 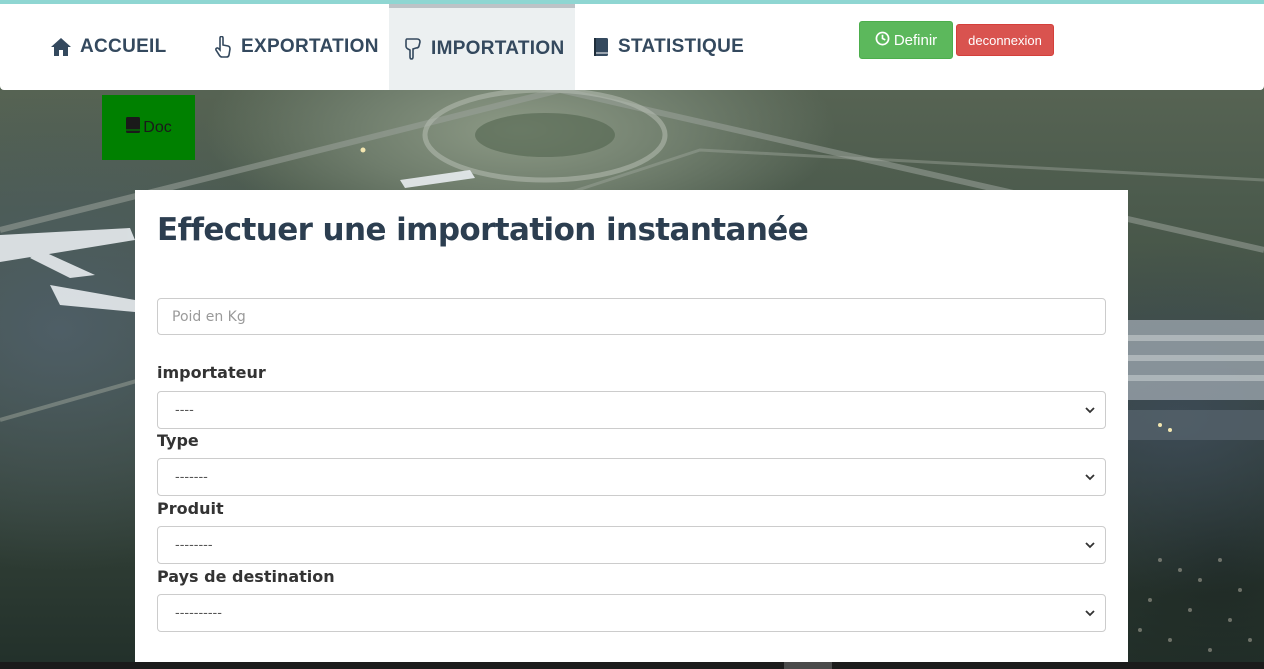 What do you see at coordinates (915, 40) in the screenshot?
I see `definir-label: Definir` at bounding box center [915, 40].